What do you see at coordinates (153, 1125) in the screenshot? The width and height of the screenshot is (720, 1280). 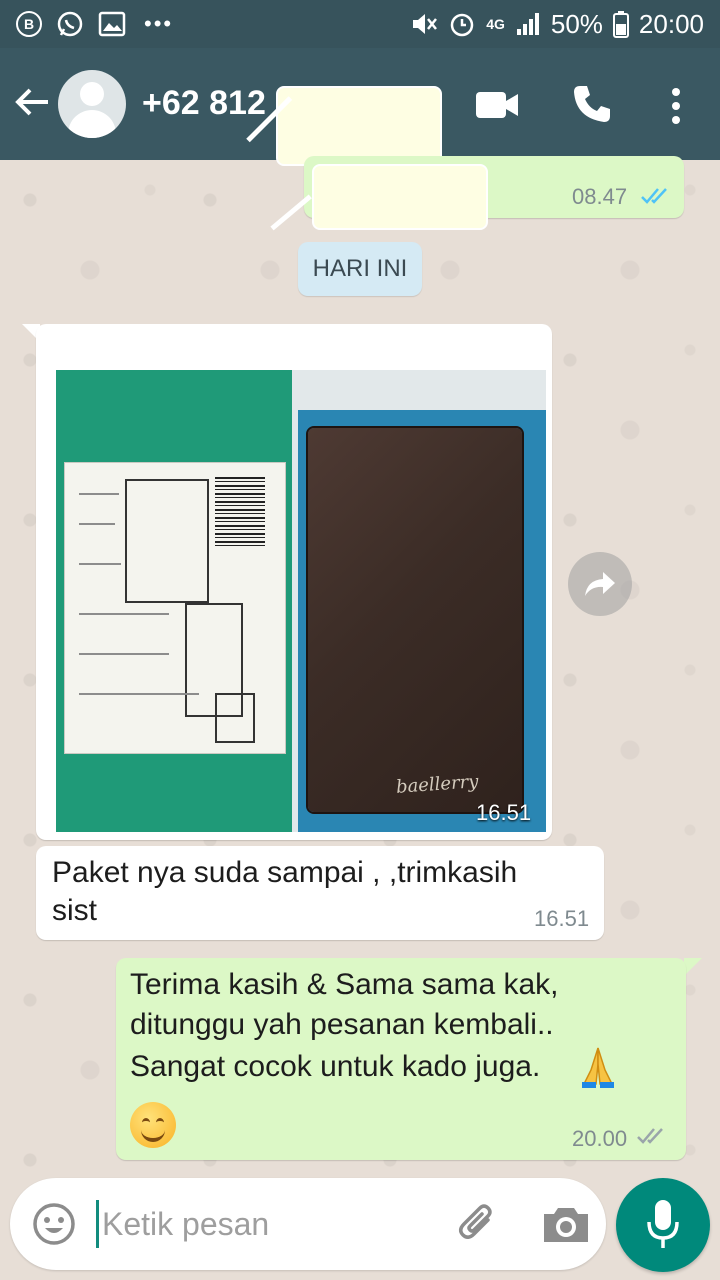 I see `smiling-face-emoji` at bounding box center [153, 1125].